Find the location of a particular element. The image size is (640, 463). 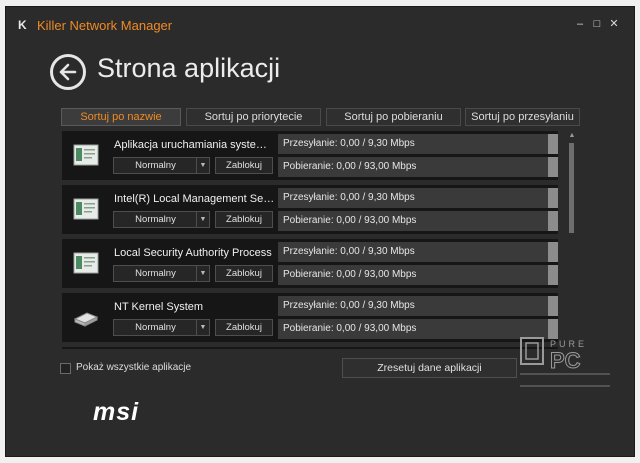

title-bar: K Killer Network Manager – □ ✕ is located at coordinates (320, 24).